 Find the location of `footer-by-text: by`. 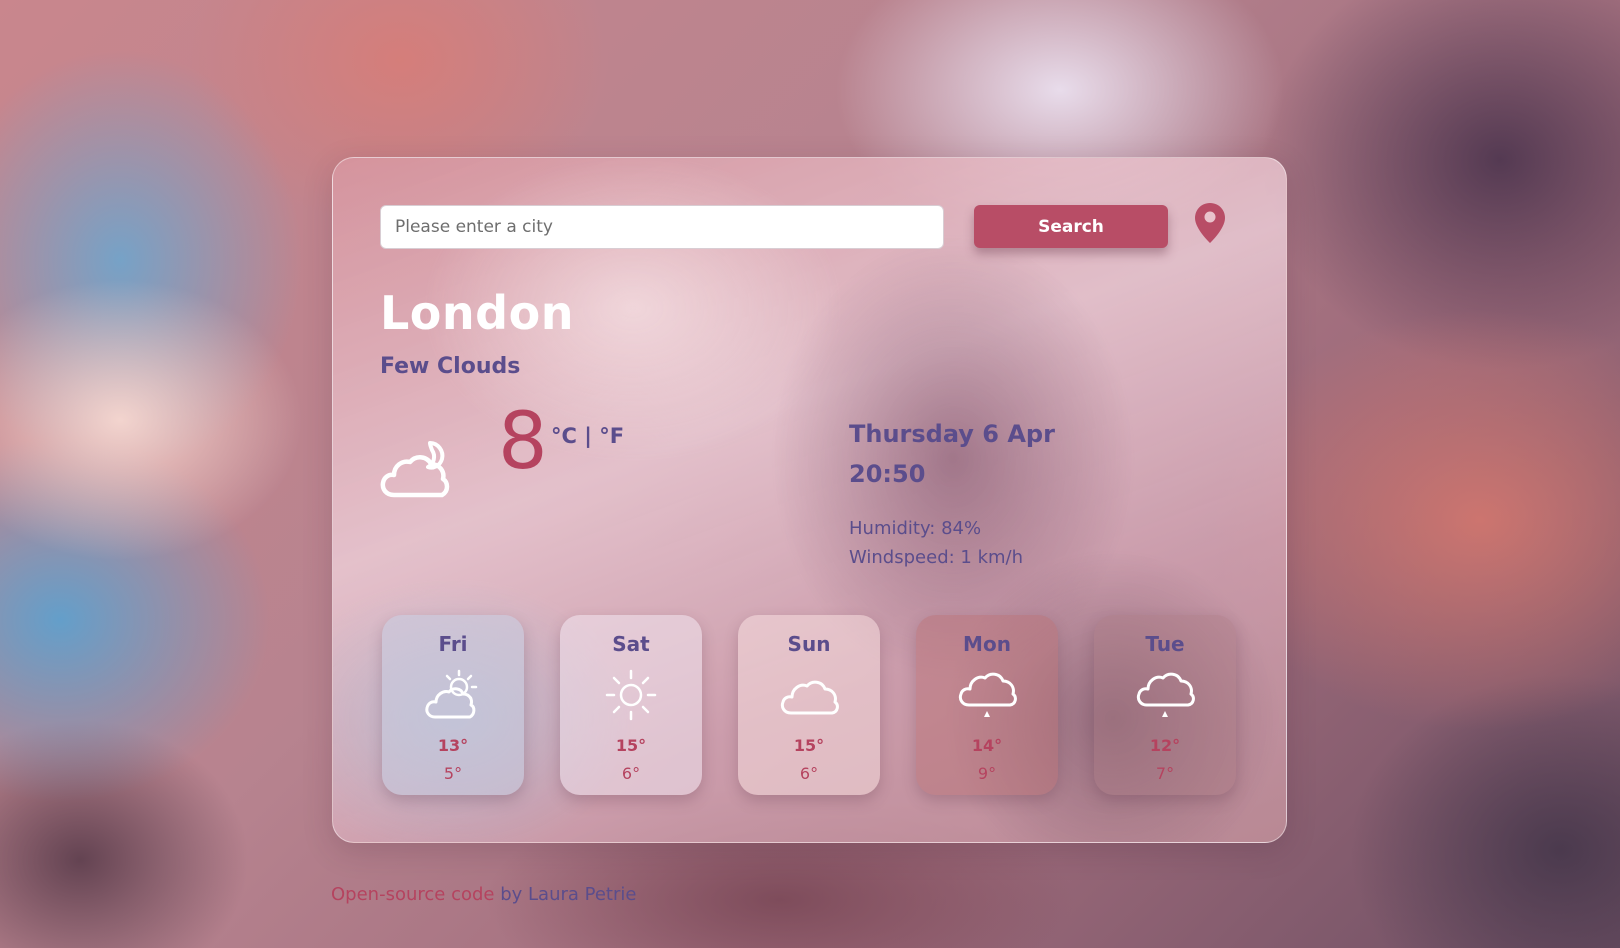

footer-by-text: by is located at coordinates (511, 894).